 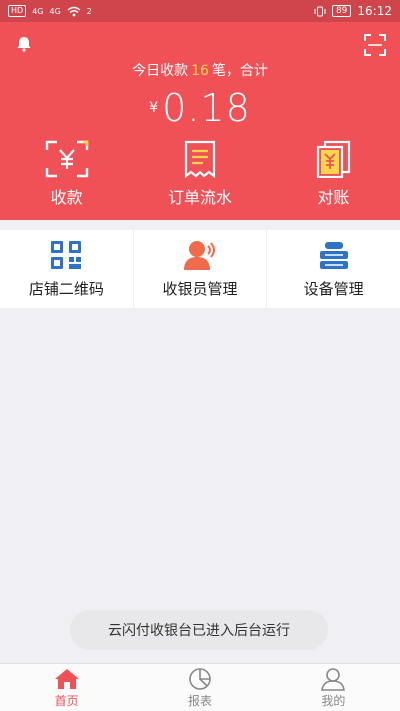 What do you see at coordinates (333, 679) in the screenshot?
I see `user-icon` at bounding box center [333, 679].